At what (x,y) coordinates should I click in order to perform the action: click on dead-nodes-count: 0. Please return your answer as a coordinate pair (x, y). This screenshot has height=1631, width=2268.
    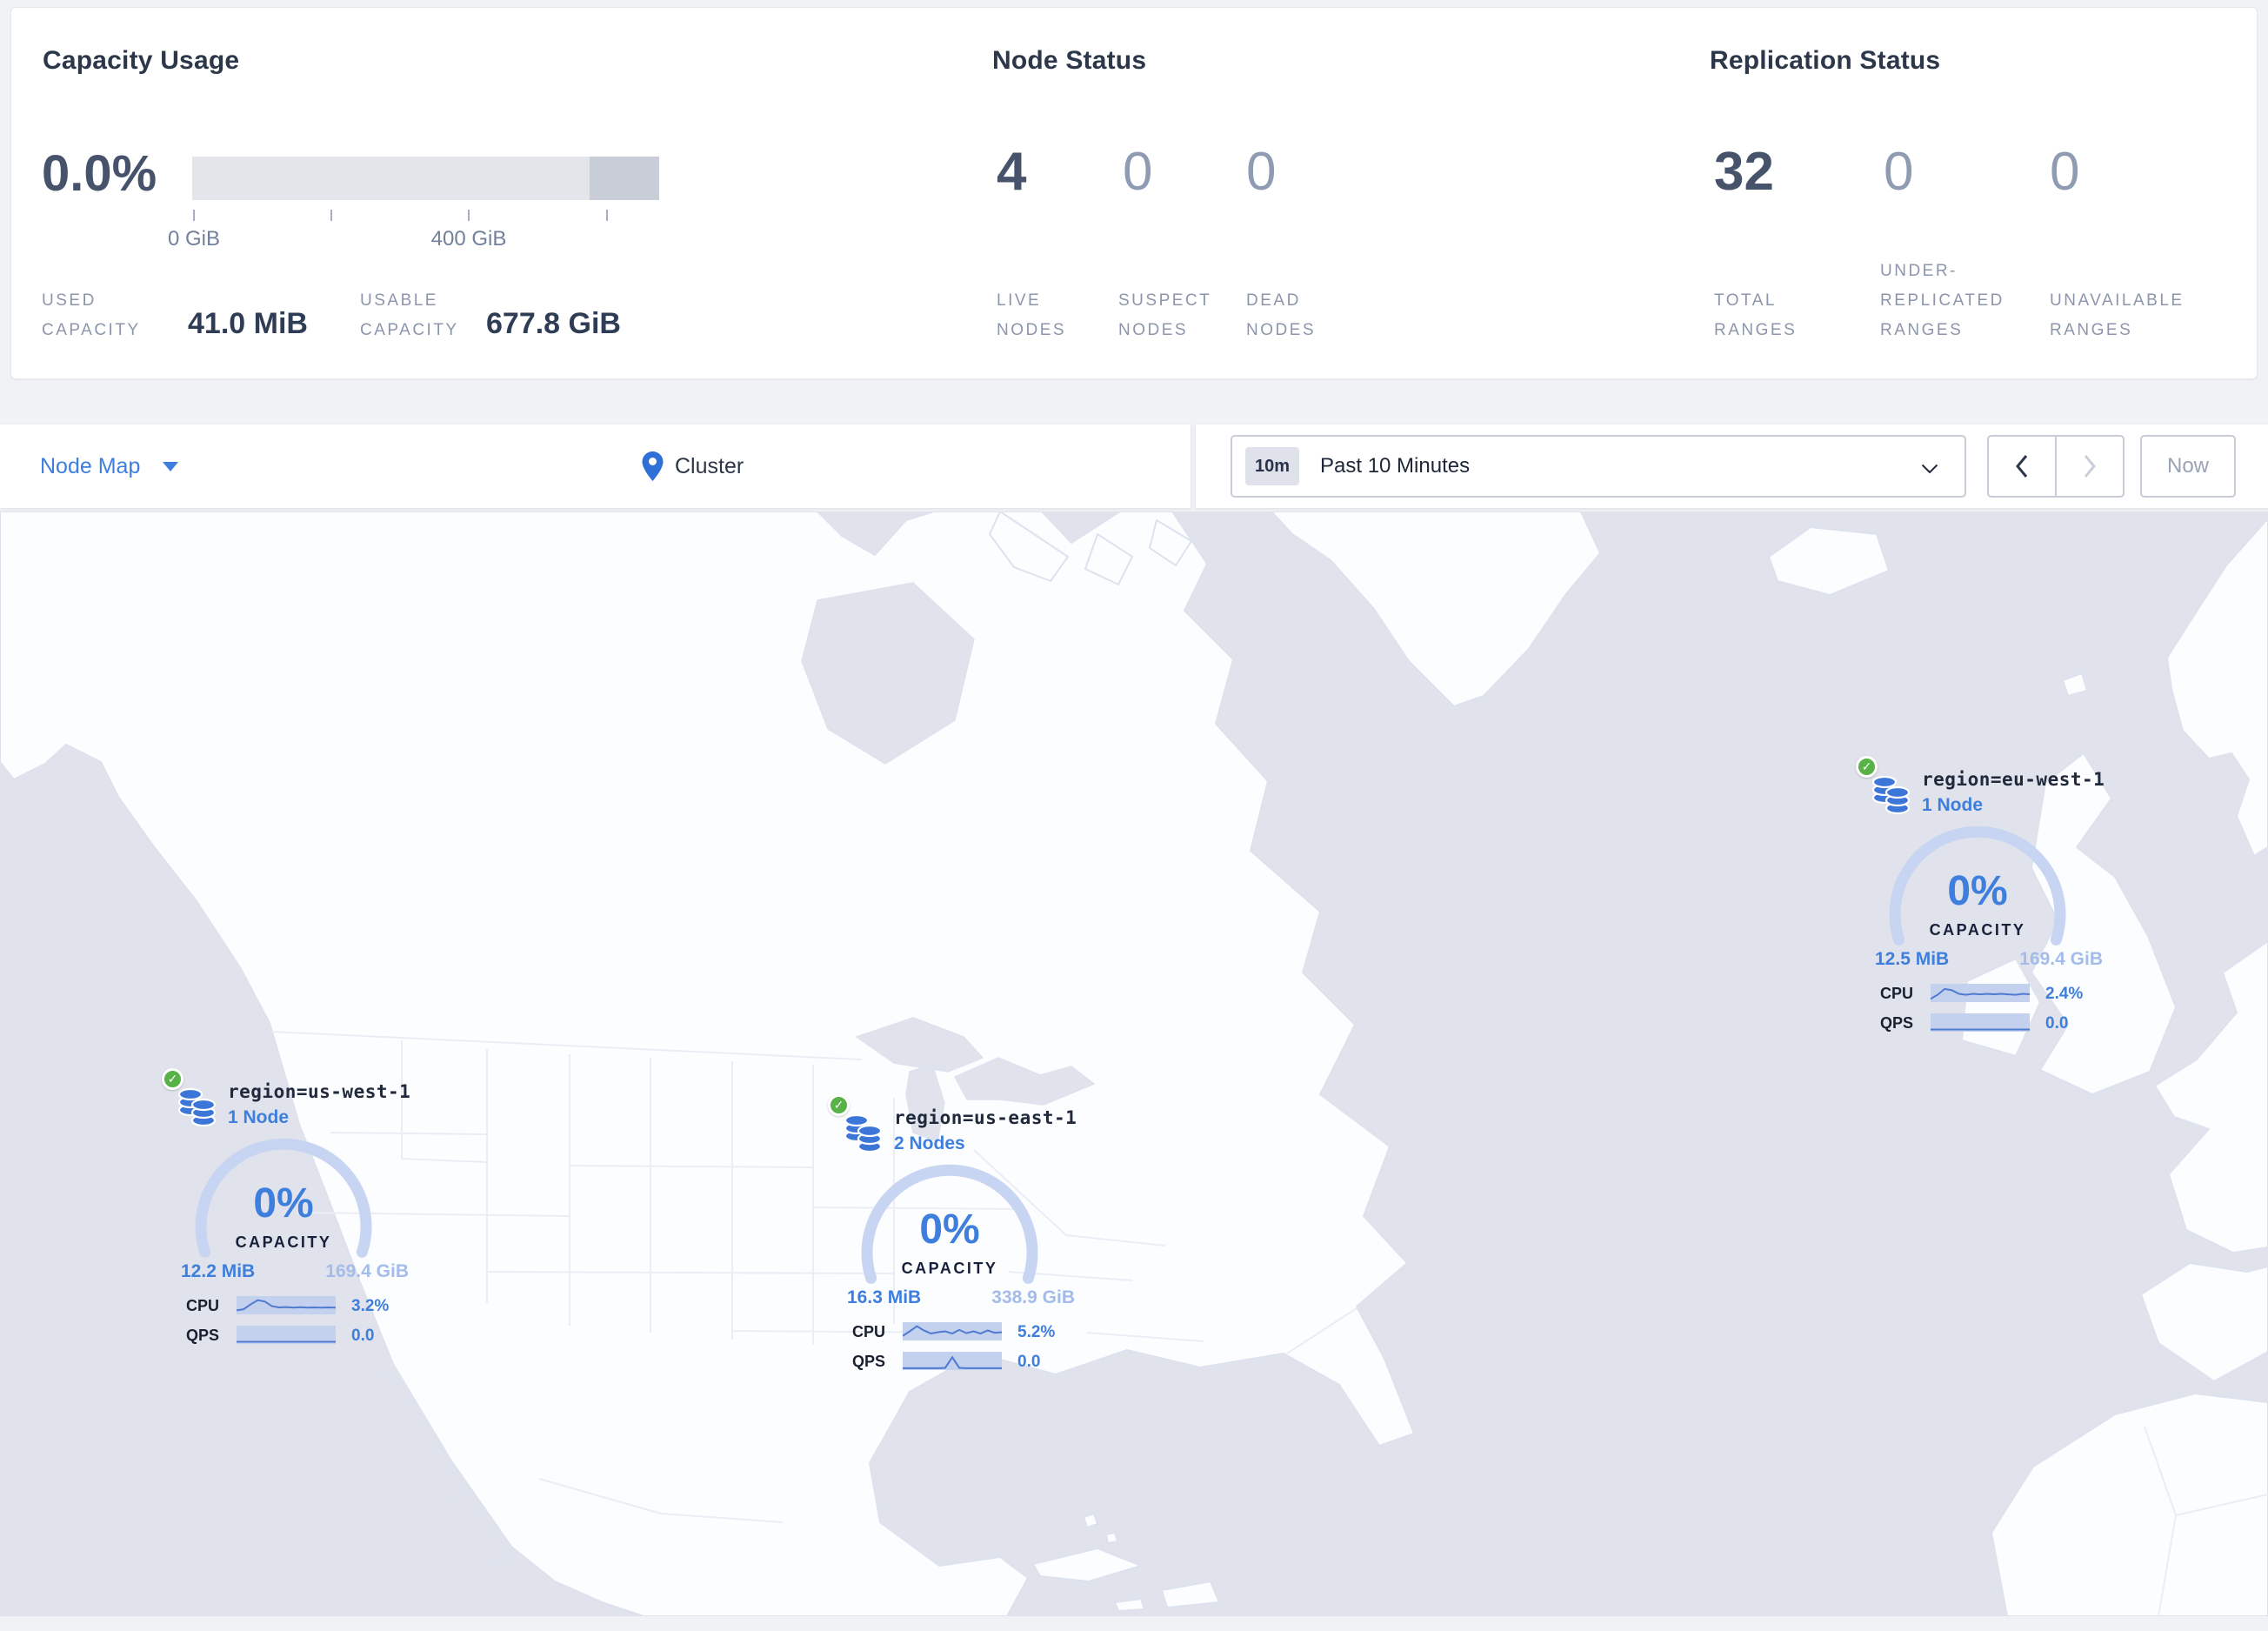
    Looking at the image, I should click on (1261, 172).